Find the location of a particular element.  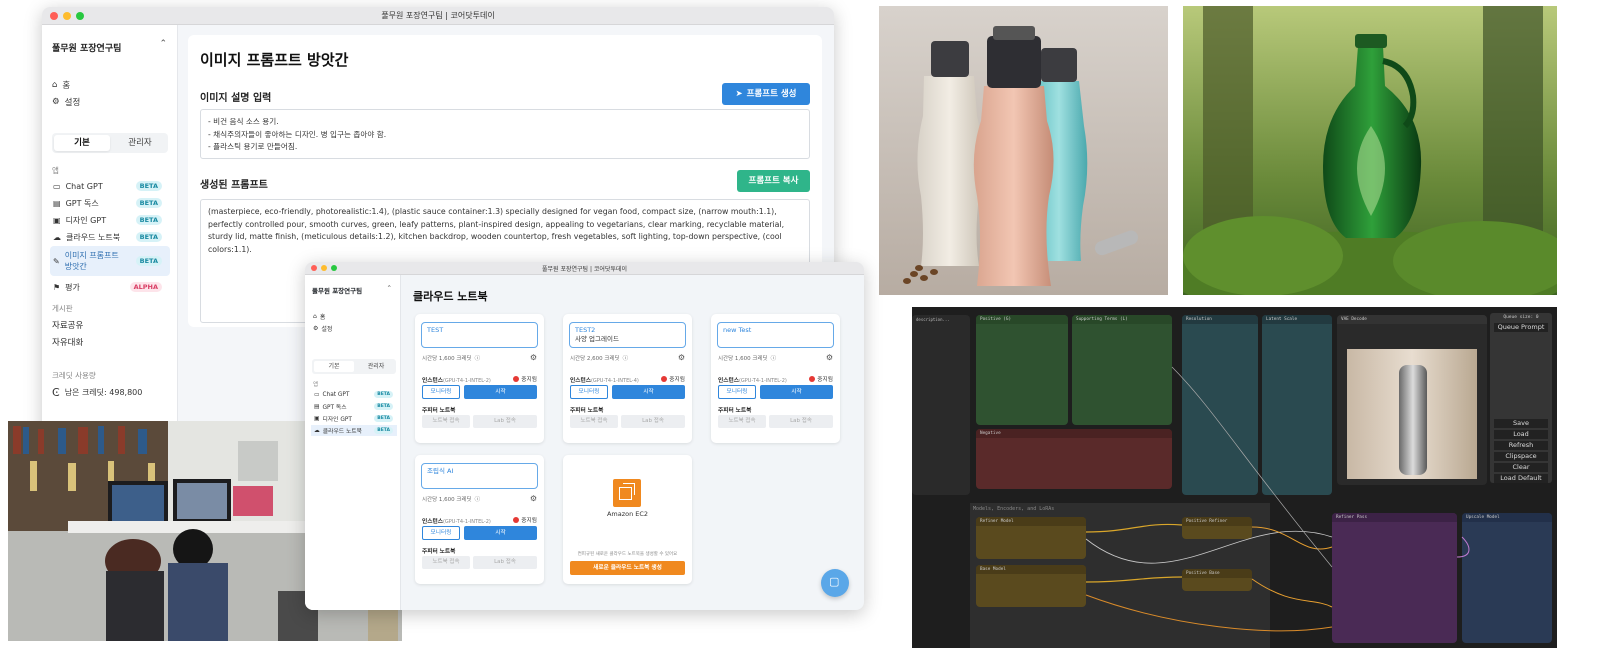

positive-base-node: Positive Base is located at coordinates (1217, 580).